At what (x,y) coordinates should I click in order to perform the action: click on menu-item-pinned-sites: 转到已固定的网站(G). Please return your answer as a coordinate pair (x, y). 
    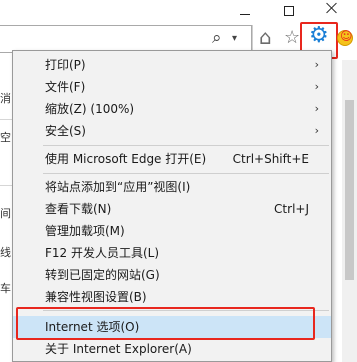
    Looking at the image, I should click on (172, 275).